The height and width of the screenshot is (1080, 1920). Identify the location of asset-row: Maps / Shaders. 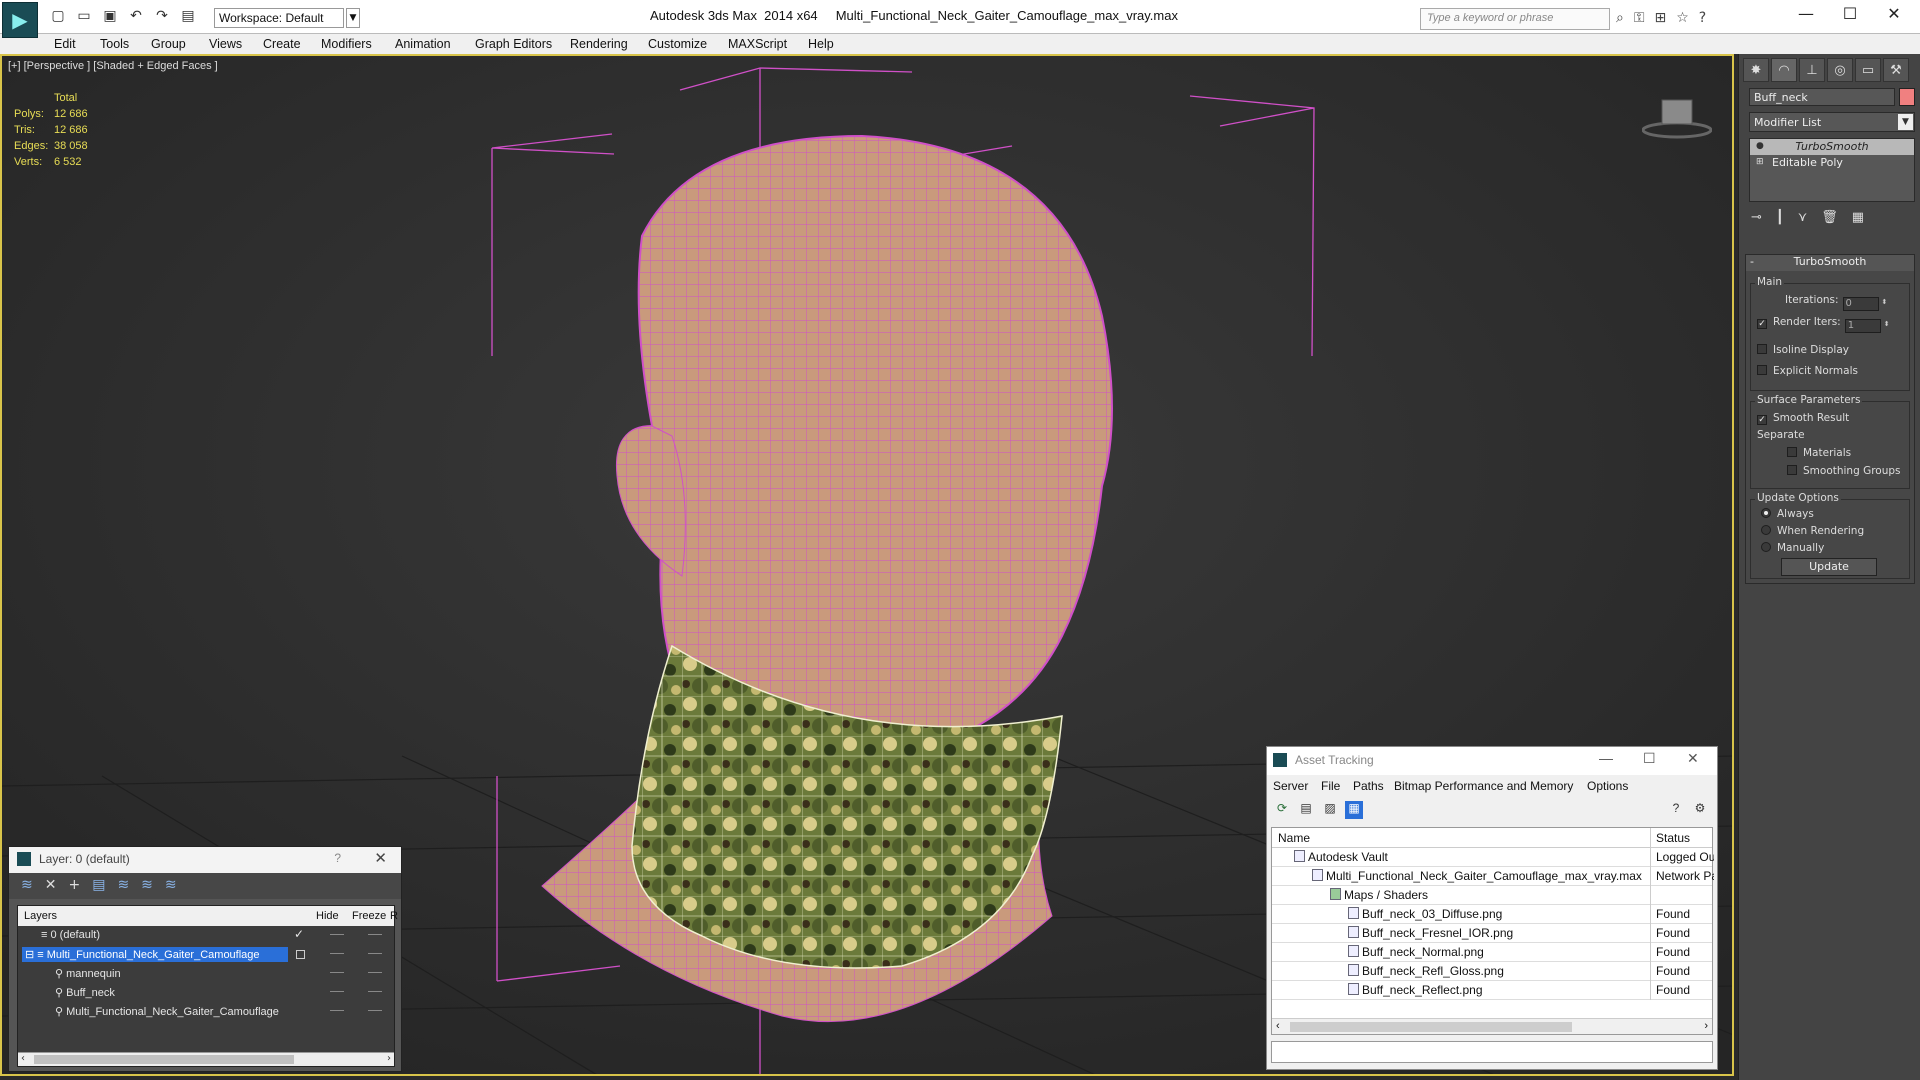
(1492, 895).